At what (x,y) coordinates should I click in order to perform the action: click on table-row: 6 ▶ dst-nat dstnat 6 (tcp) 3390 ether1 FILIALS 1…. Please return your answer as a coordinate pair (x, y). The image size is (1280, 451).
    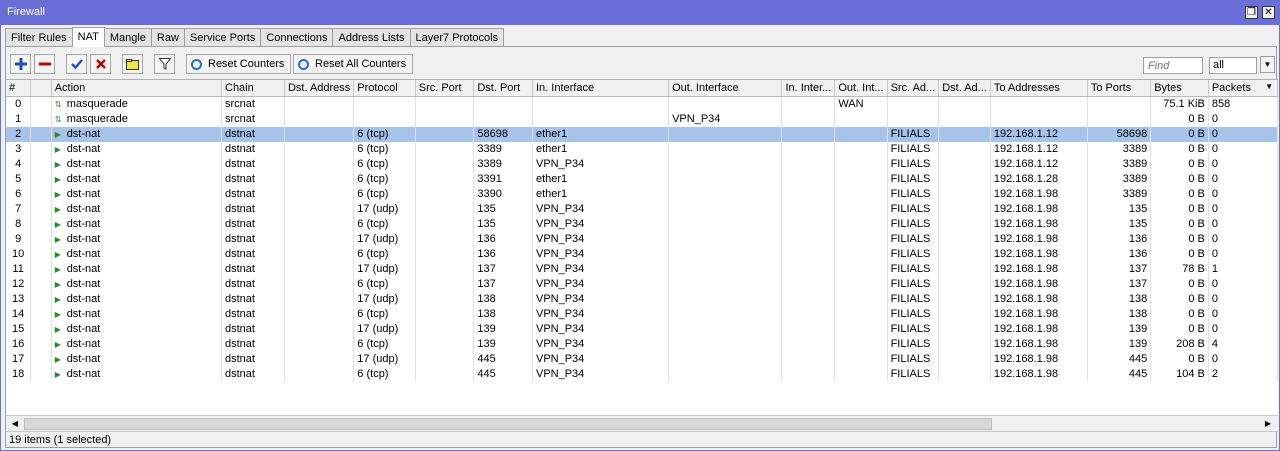
    Looking at the image, I should click on (642, 194).